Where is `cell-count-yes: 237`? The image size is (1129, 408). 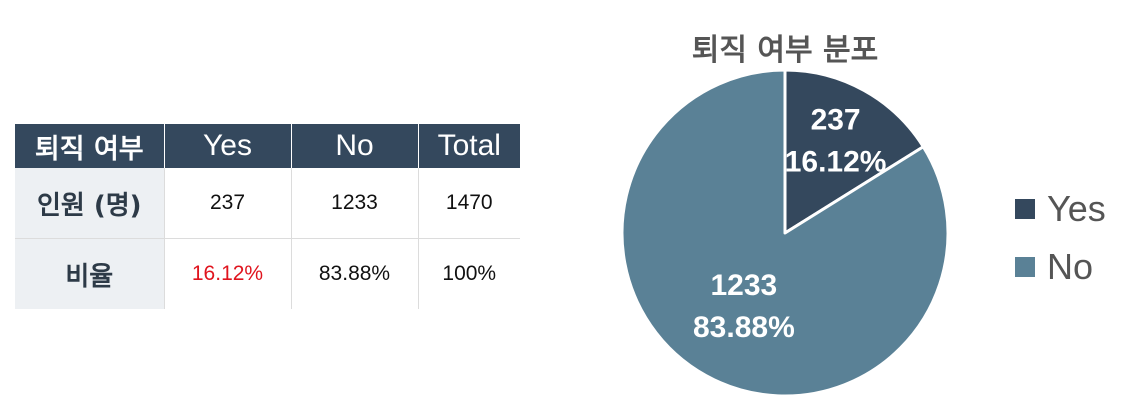
cell-count-yes: 237 is located at coordinates (228, 203).